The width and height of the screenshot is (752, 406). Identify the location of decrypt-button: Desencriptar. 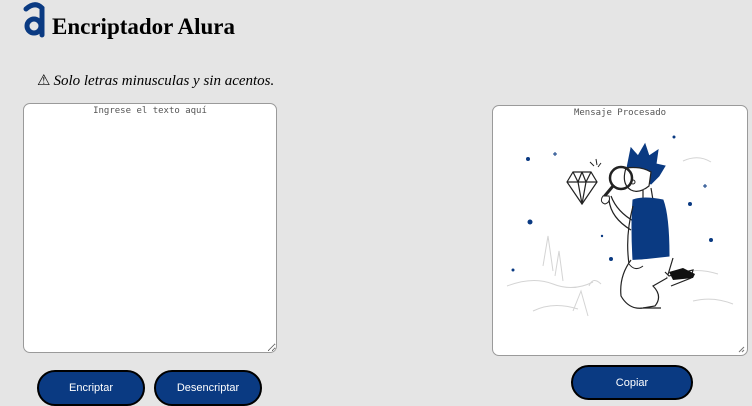
(208, 388).